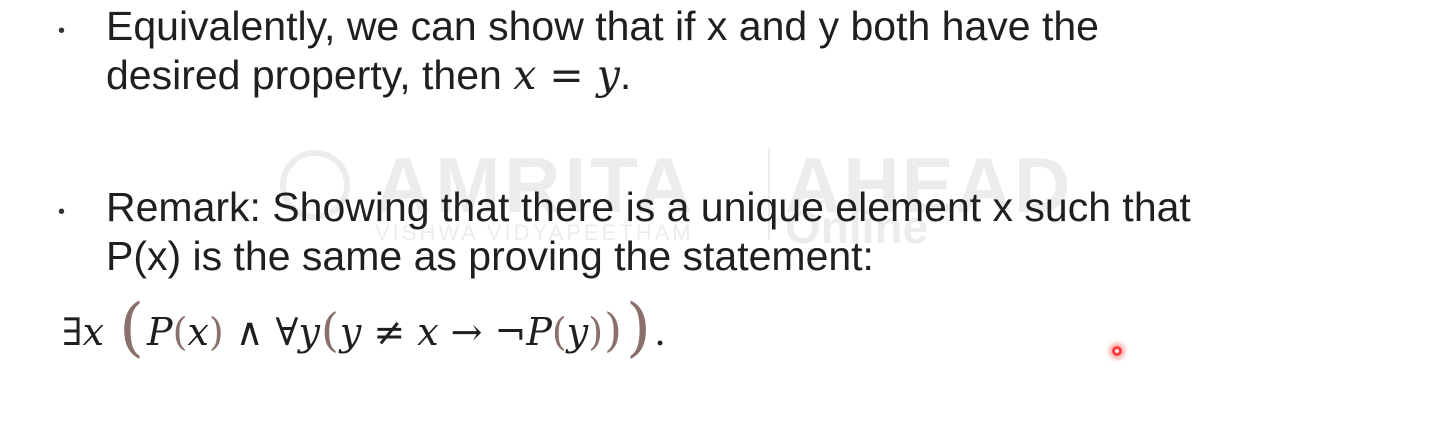 The height and width of the screenshot is (430, 1429). Describe the element at coordinates (1117, 351) in the screenshot. I see `laser-pointer-dot` at that location.